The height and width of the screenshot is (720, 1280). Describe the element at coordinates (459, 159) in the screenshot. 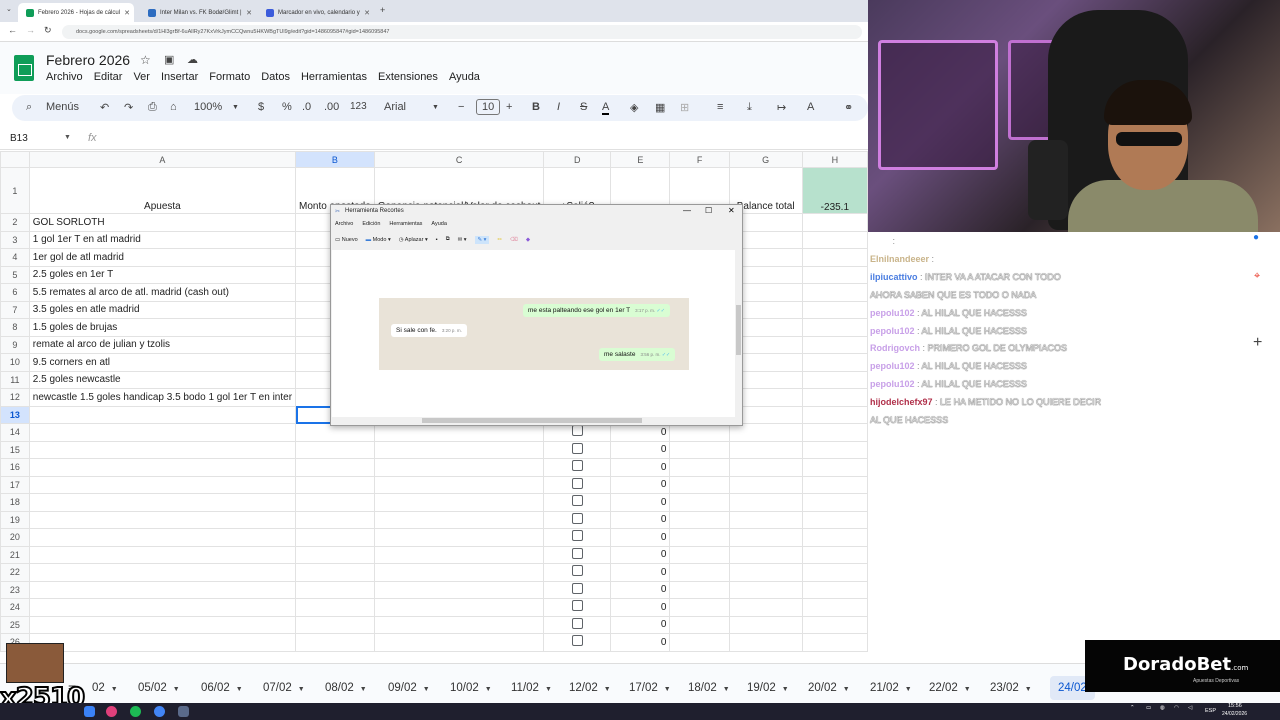

I see `column-header: C` at that location.